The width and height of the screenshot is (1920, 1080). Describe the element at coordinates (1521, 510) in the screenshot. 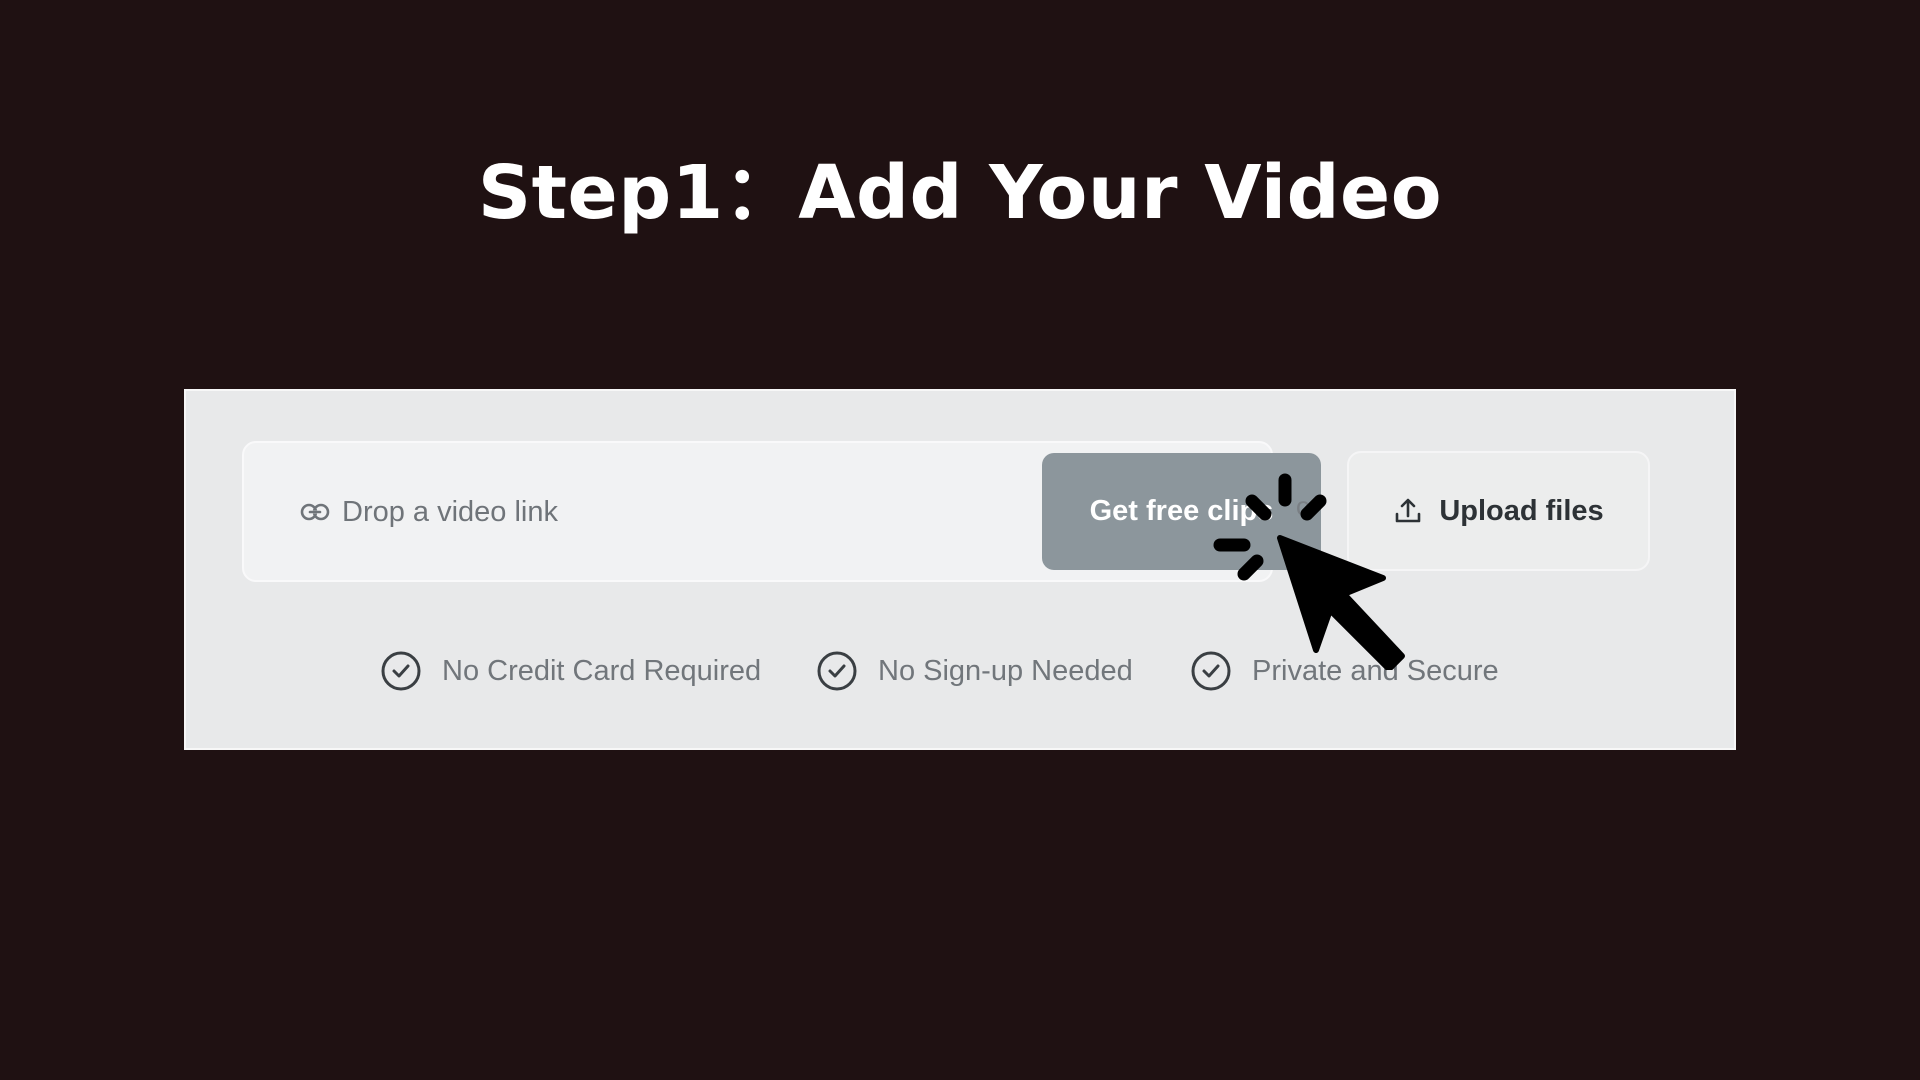

I see `upload-files-label: Upload files` at that location.